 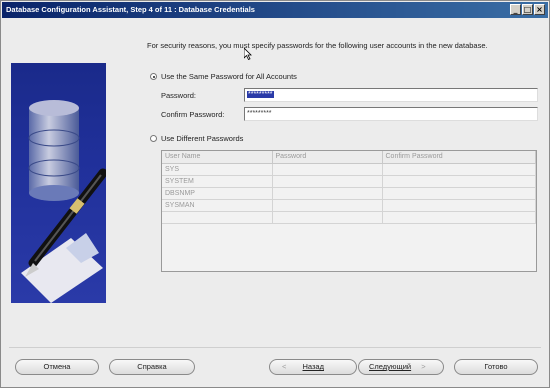 I want to click on password-value: *********, so click(x=260, y=94).